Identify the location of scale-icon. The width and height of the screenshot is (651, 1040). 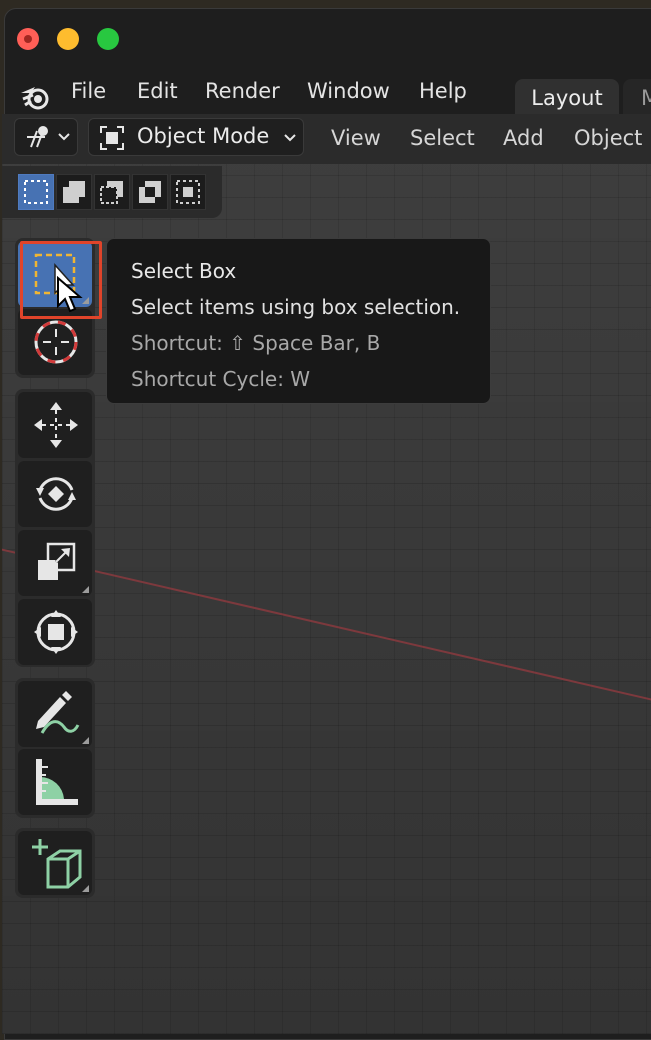
(57, 561).